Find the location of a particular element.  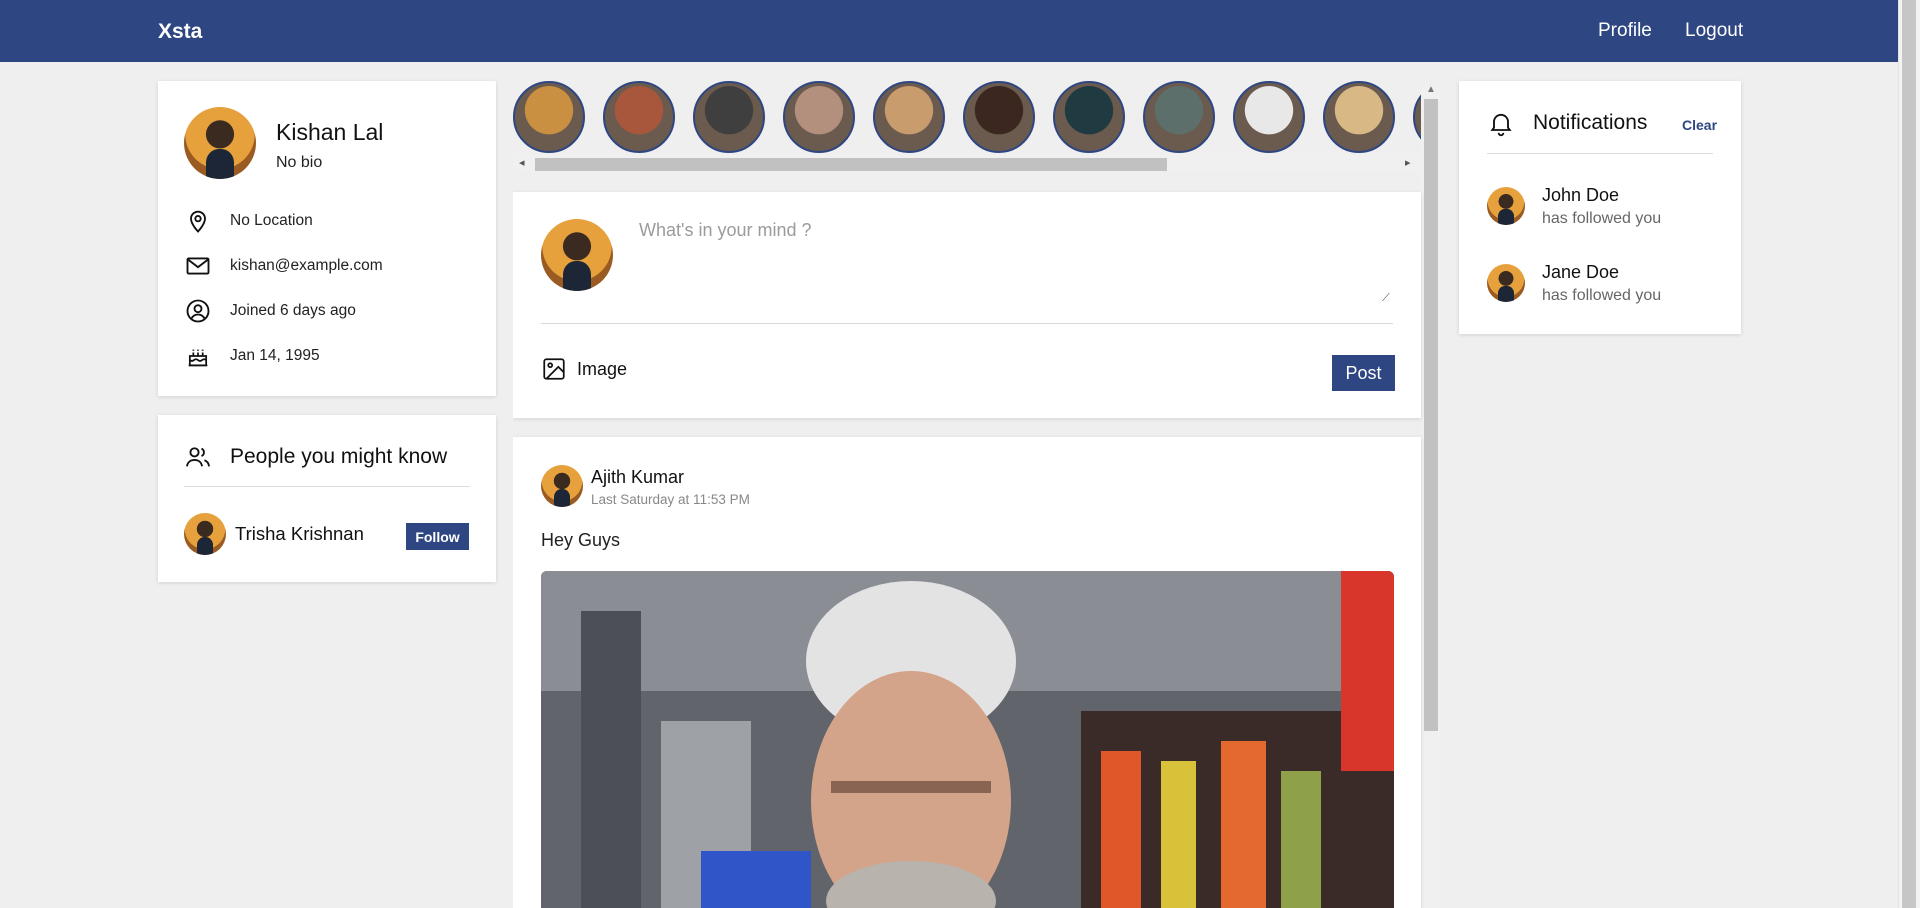

nav-logout-link: Logout is located at coordinates (1714, 31).